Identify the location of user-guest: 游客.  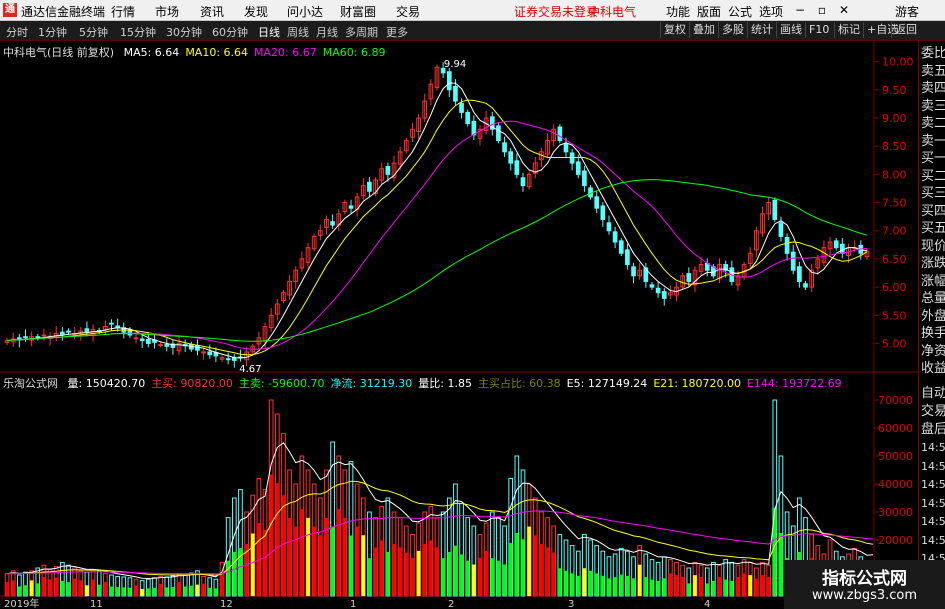
(907, 11).